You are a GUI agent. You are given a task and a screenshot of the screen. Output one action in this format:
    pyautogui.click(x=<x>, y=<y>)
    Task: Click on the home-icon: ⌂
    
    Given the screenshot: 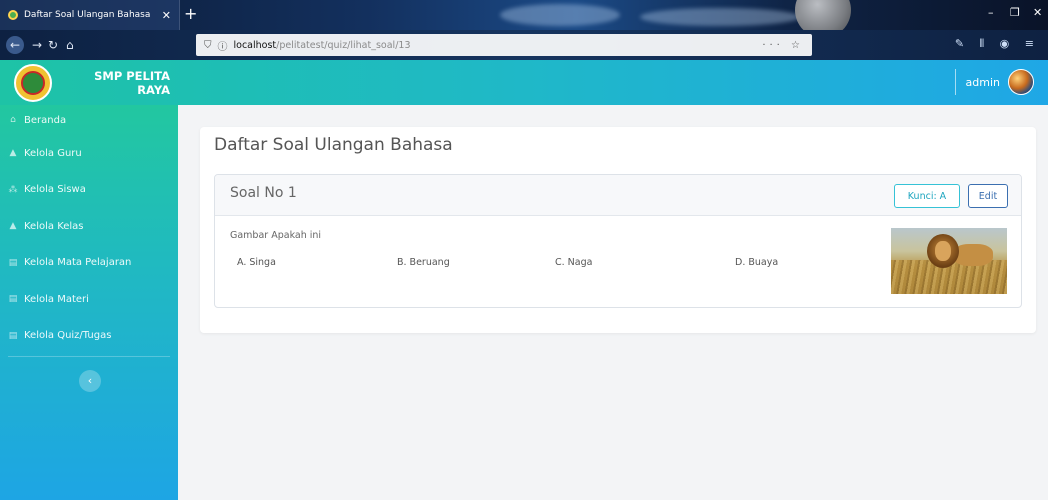 What is the action you would take?
    pyautogui.click(x=13, y=120)
    